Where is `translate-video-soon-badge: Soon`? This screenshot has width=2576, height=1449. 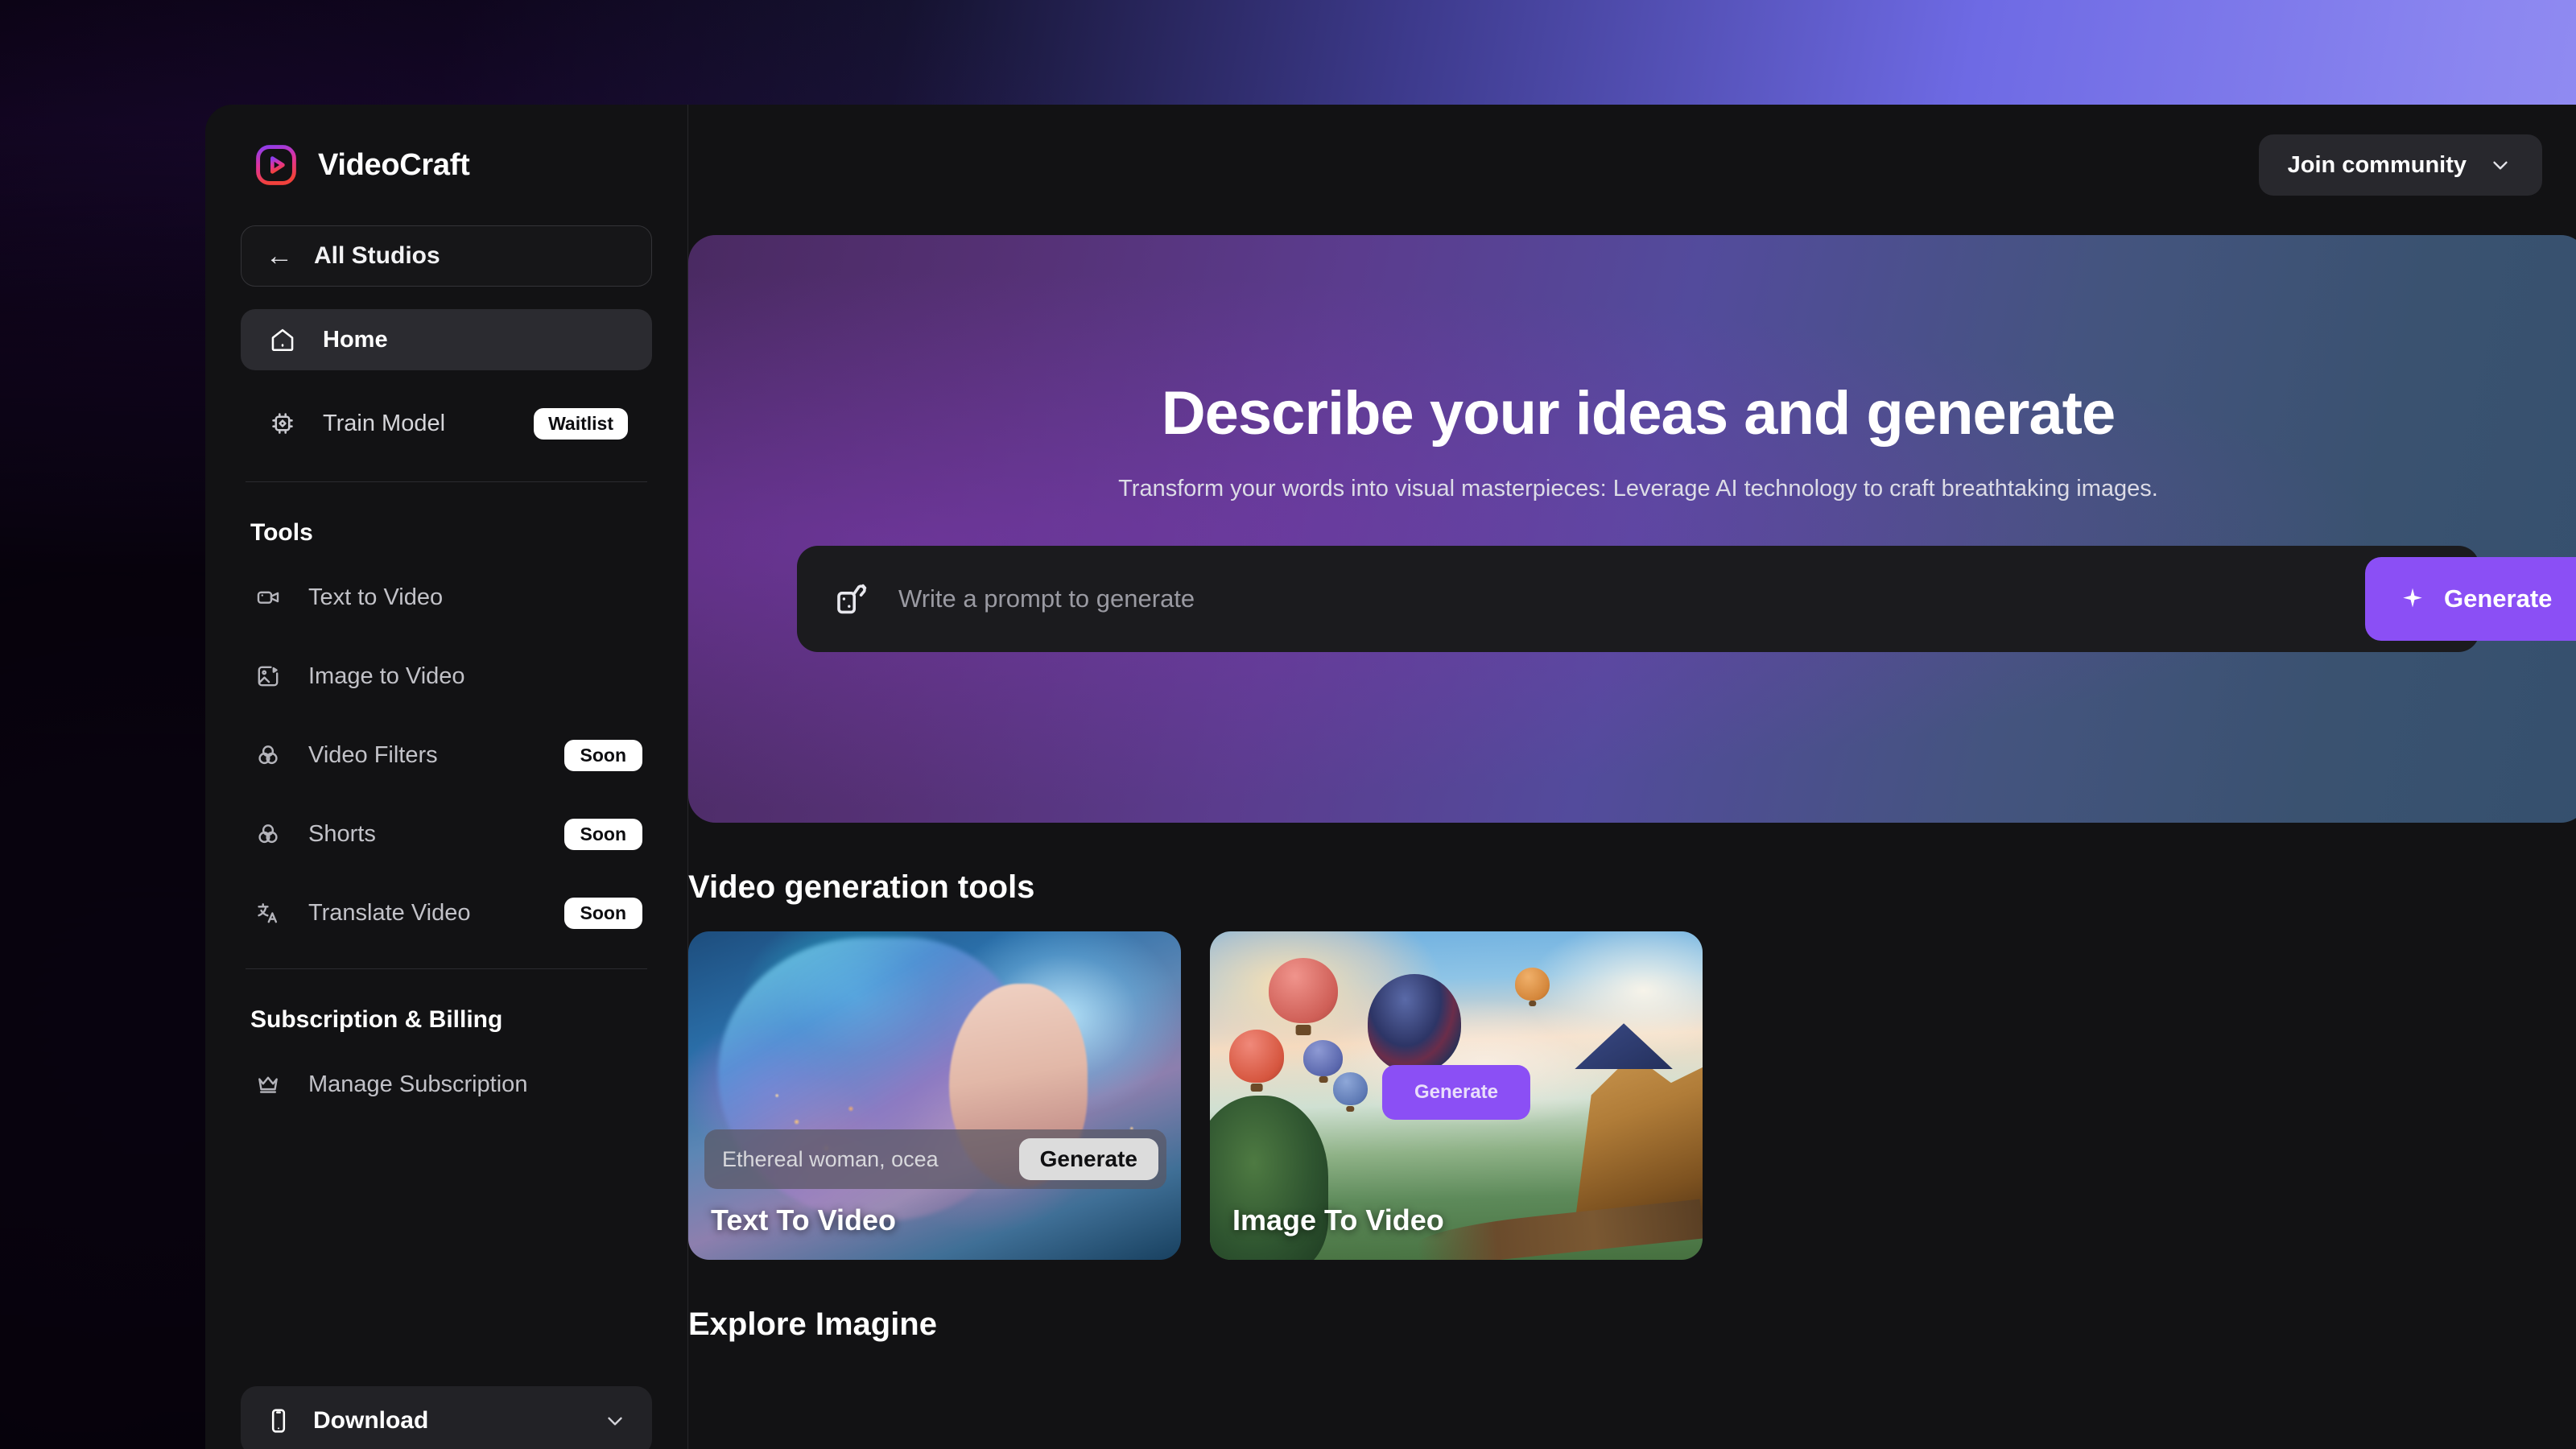 translate-video-soon-badge: Soon is located at coordinates (603, 913).